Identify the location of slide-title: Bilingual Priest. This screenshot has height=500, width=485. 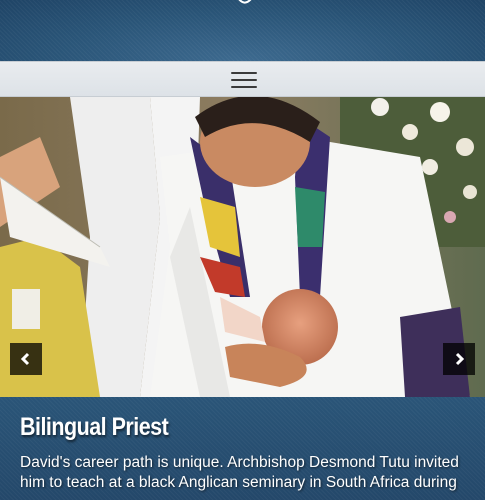
(94, 427).